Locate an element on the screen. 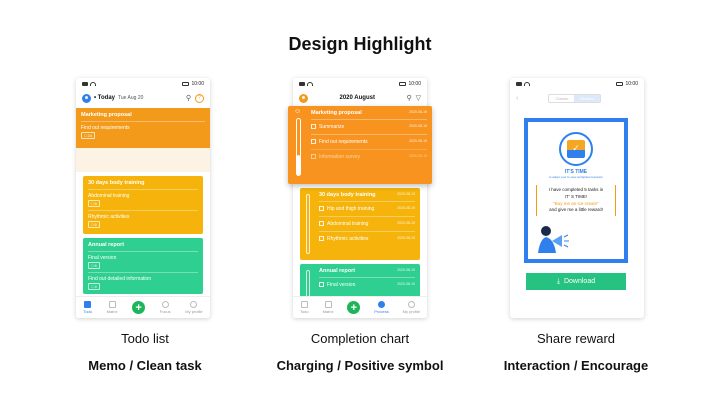 The image size is (720, 405). check-icon: ✓ is located at coordinates (576, 149).